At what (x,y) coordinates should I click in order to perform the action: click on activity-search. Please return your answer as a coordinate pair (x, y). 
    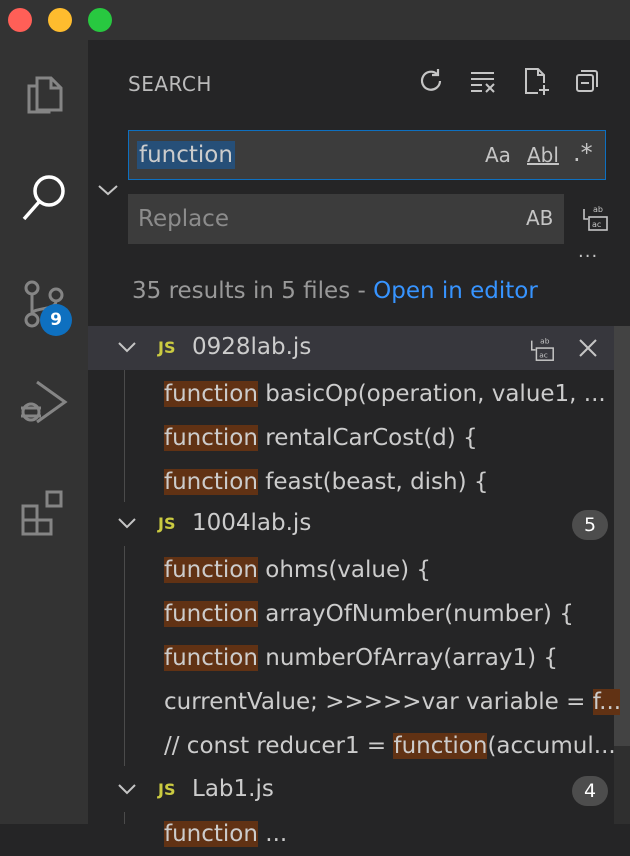
    Looking at the image, I should click on (44, 200).